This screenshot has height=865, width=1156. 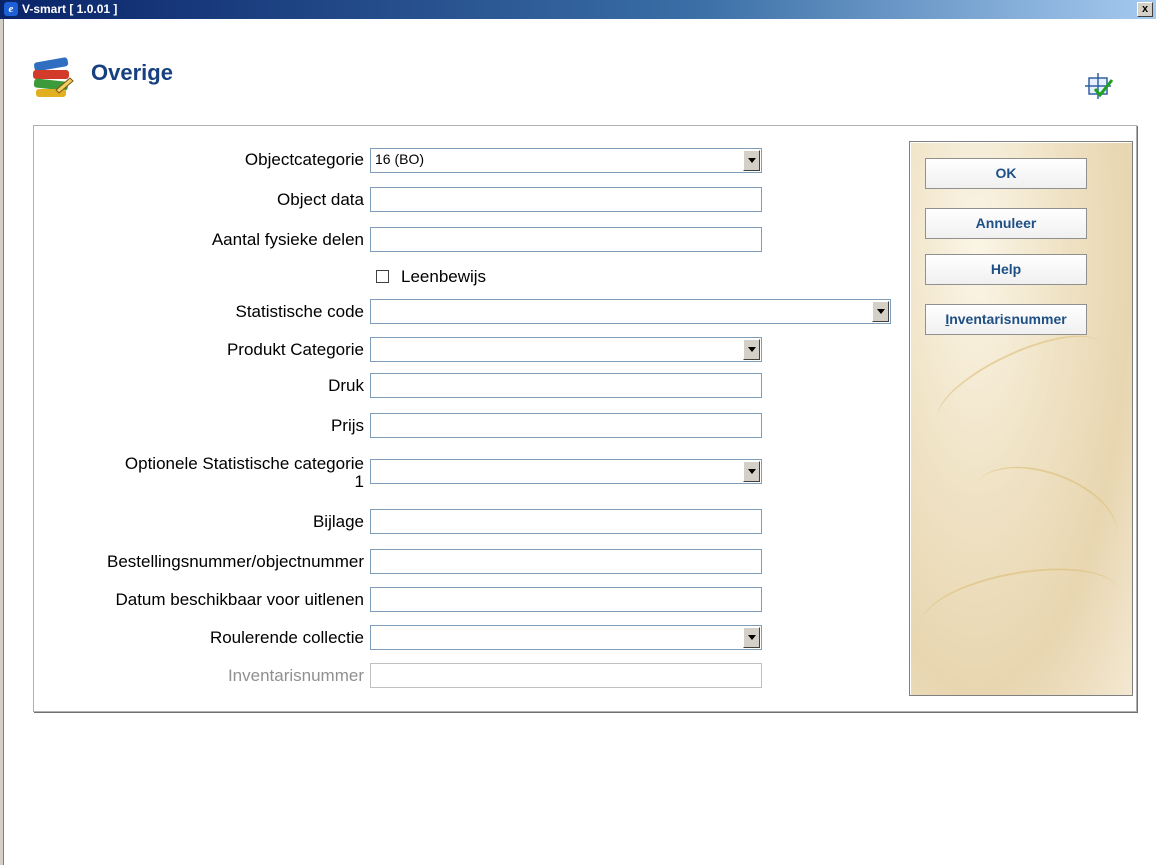 I want to click on navigate-check-icon, so click(x=1099, y=86).